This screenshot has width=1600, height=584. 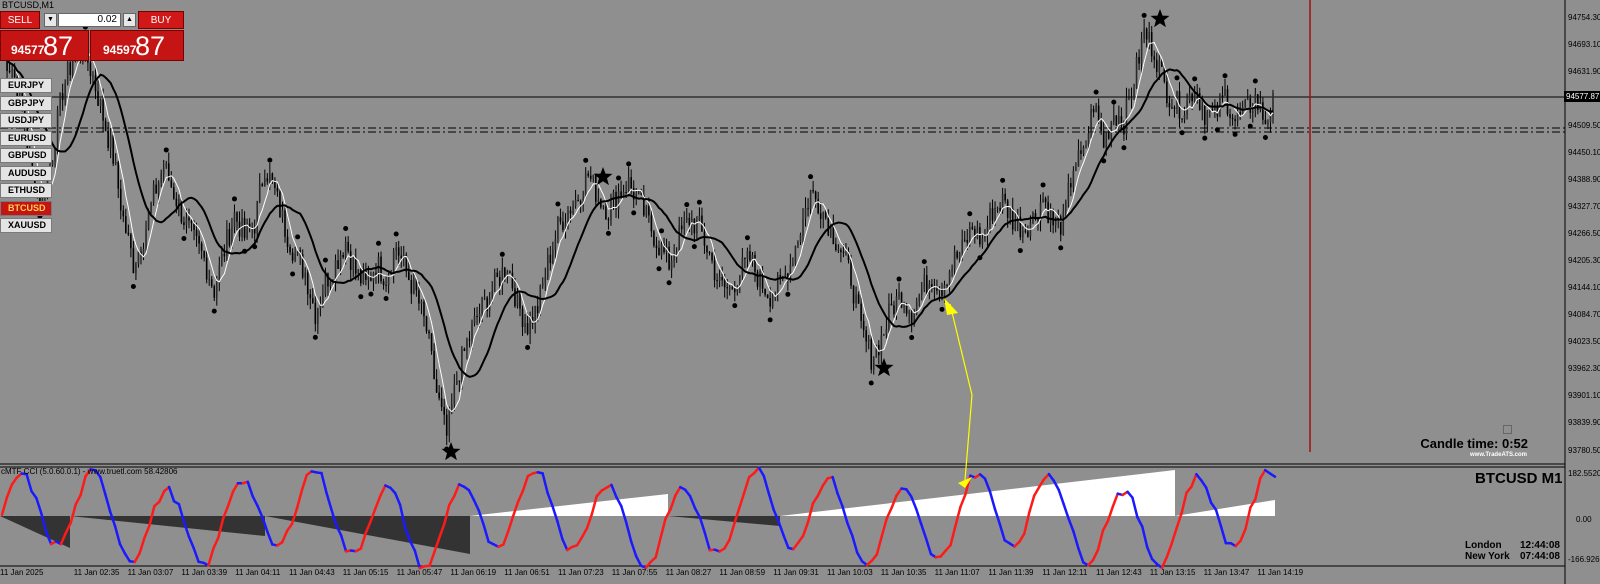 I want to click on lot-size-input: 0.02, so click(x=89, y=20).